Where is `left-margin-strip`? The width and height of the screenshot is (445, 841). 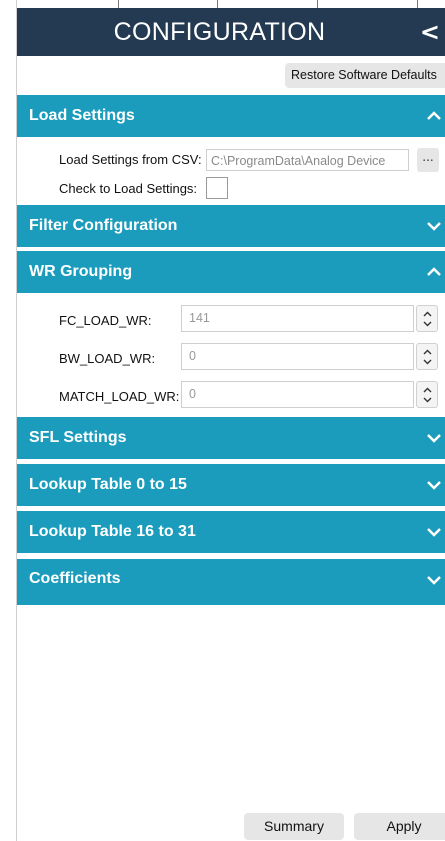
left-margin-strip is located at coordinates (8, 420).